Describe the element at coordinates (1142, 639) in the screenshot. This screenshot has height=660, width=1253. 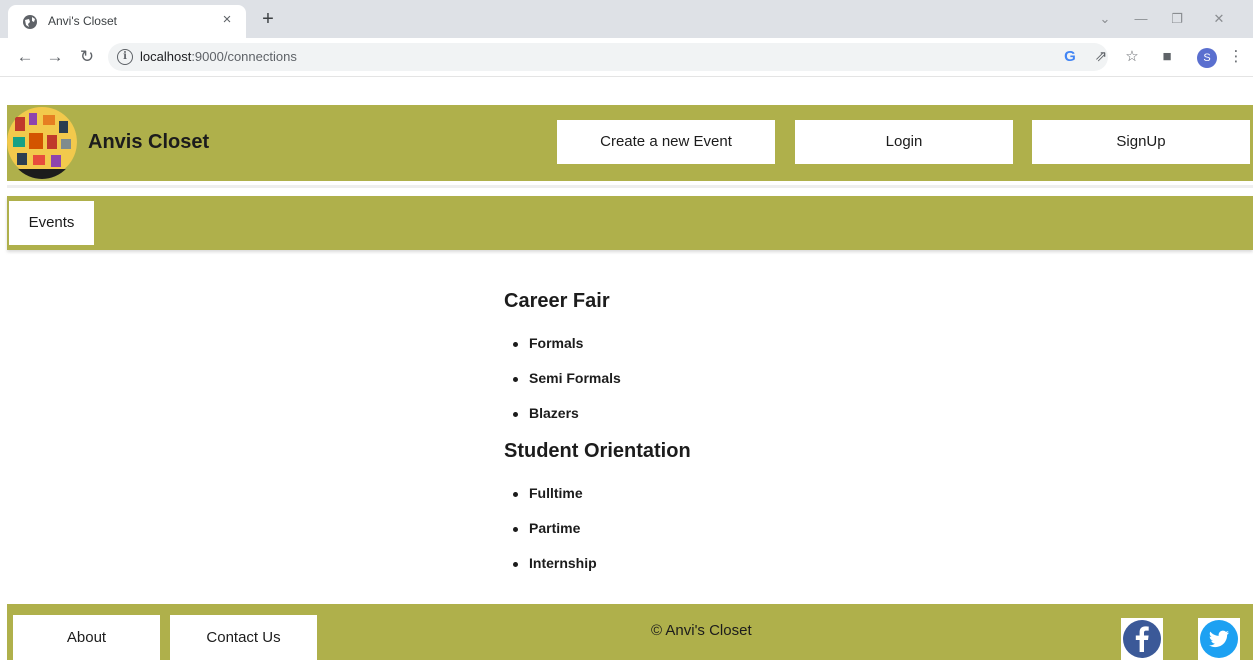
I see `facebook-icon` at that location.